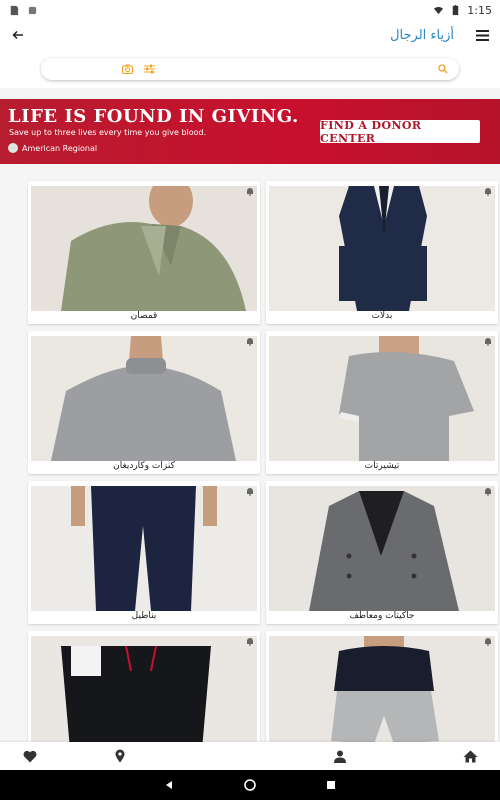 Image resolution: width=500 pixels, height=800 pixels. I want to click on filter-icon, so click(149, 69).